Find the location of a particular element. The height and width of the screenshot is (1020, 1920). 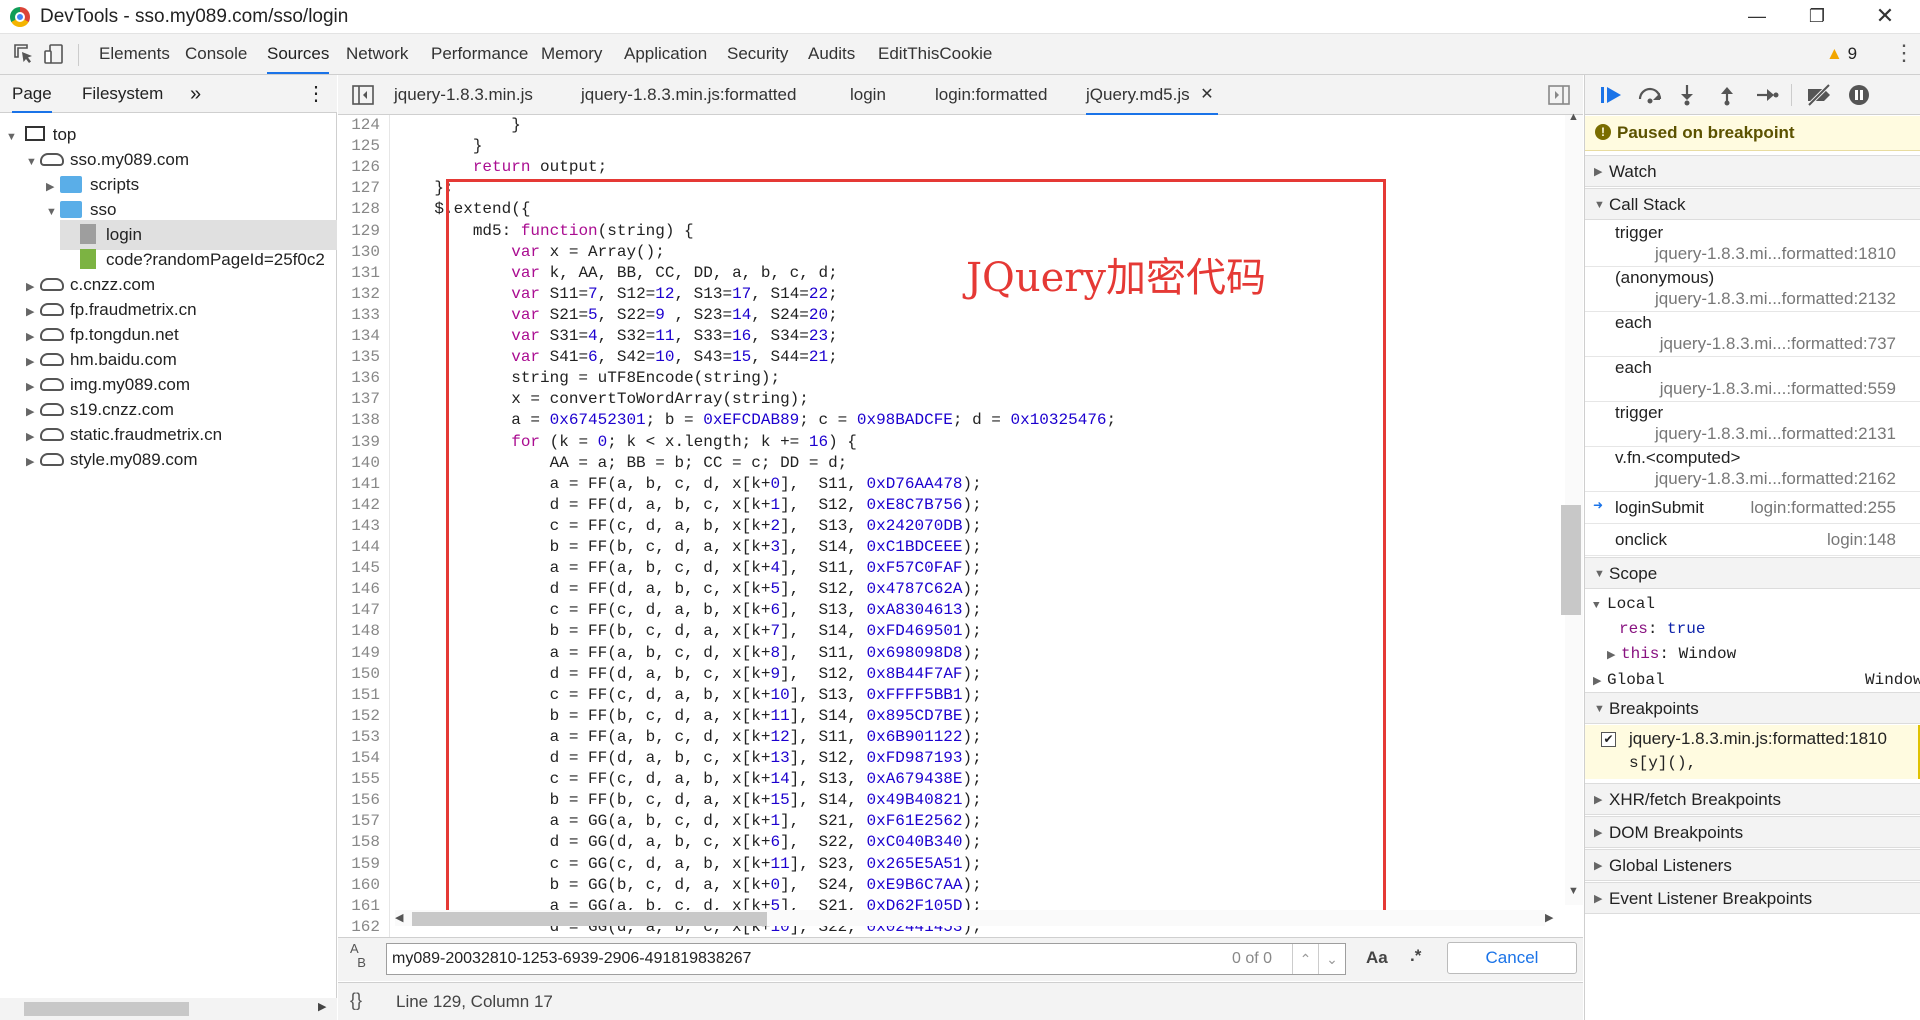

toggle-debugger-icon is located at coordinates (1559, 95).